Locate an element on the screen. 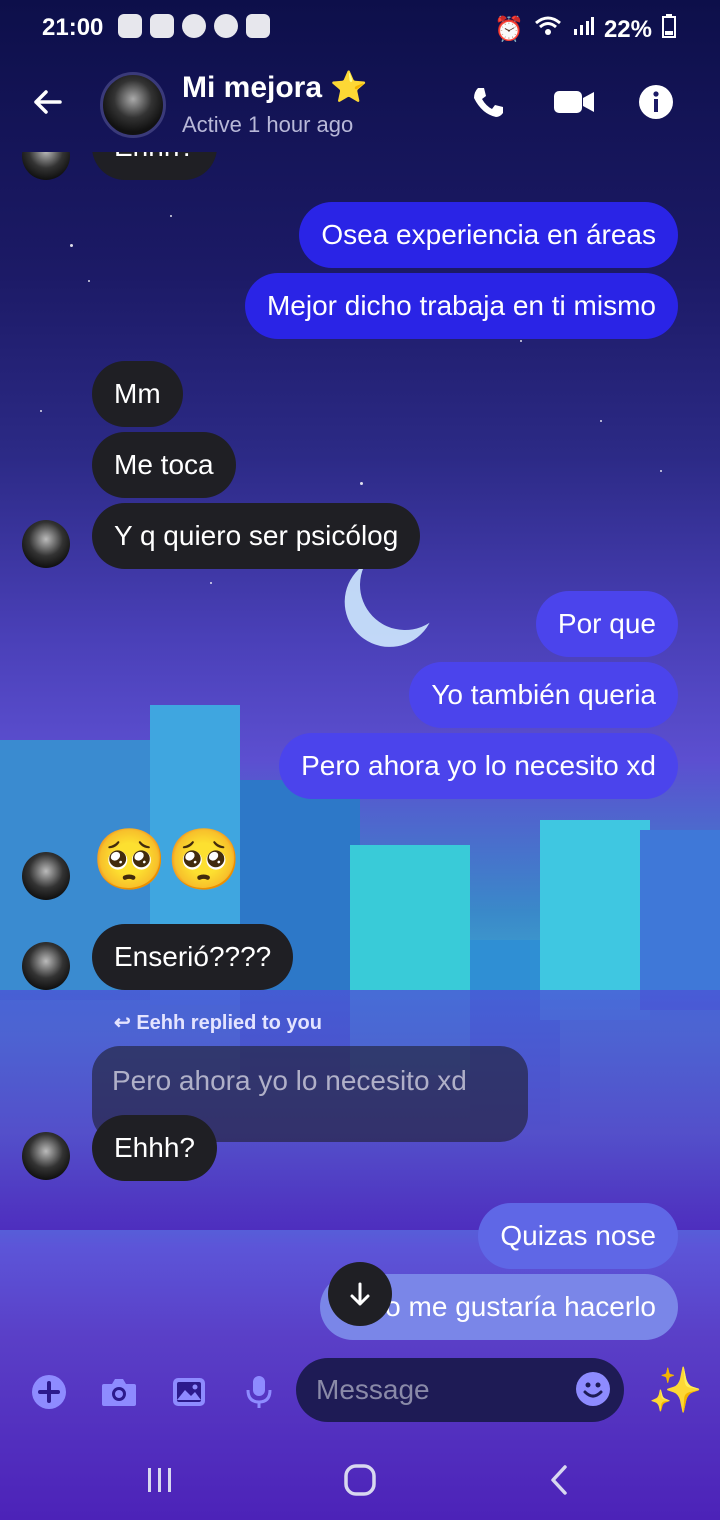 The height and width of the screenshot is (1520, 720). video-call-icon is located at coordinates (574, 102).